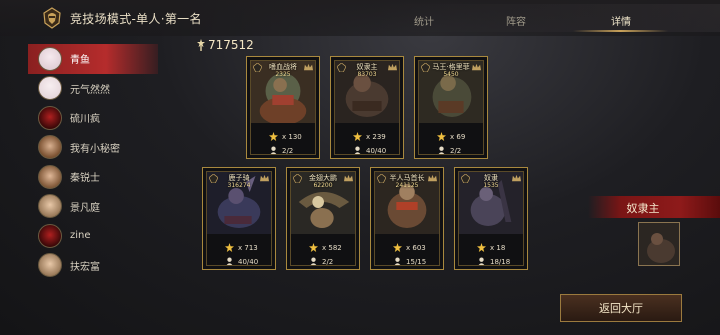  I want to click on selected-unit-thumbnail, so click(659, 244).